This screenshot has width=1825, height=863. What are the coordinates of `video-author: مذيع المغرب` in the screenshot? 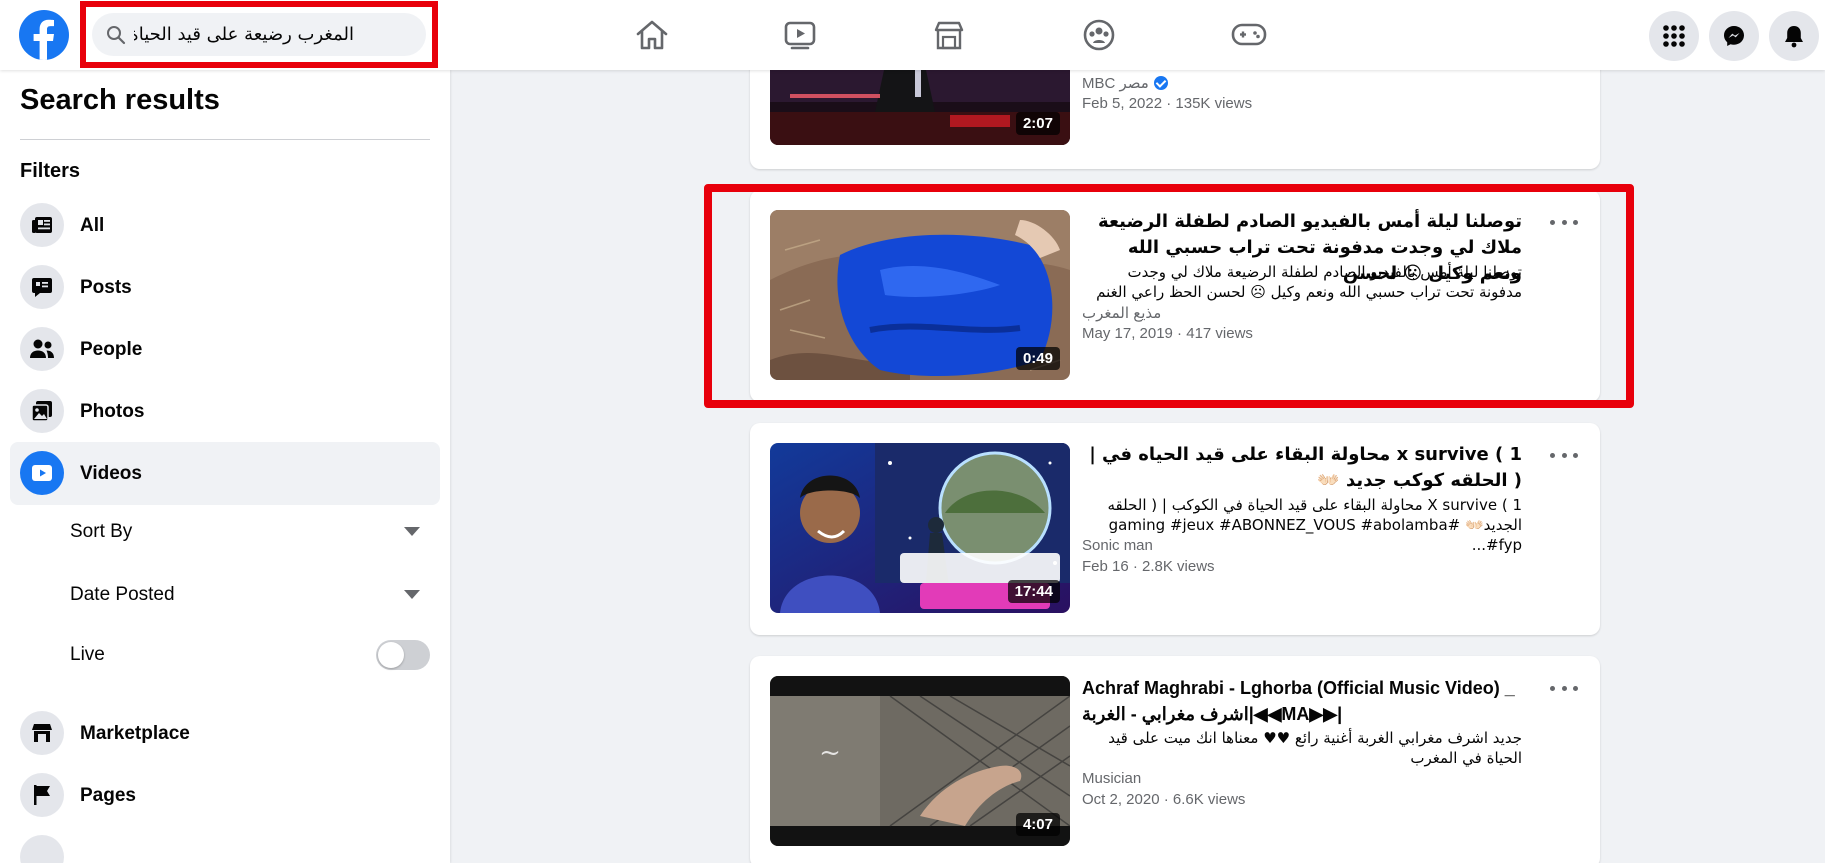 It's located at (1121, 313).